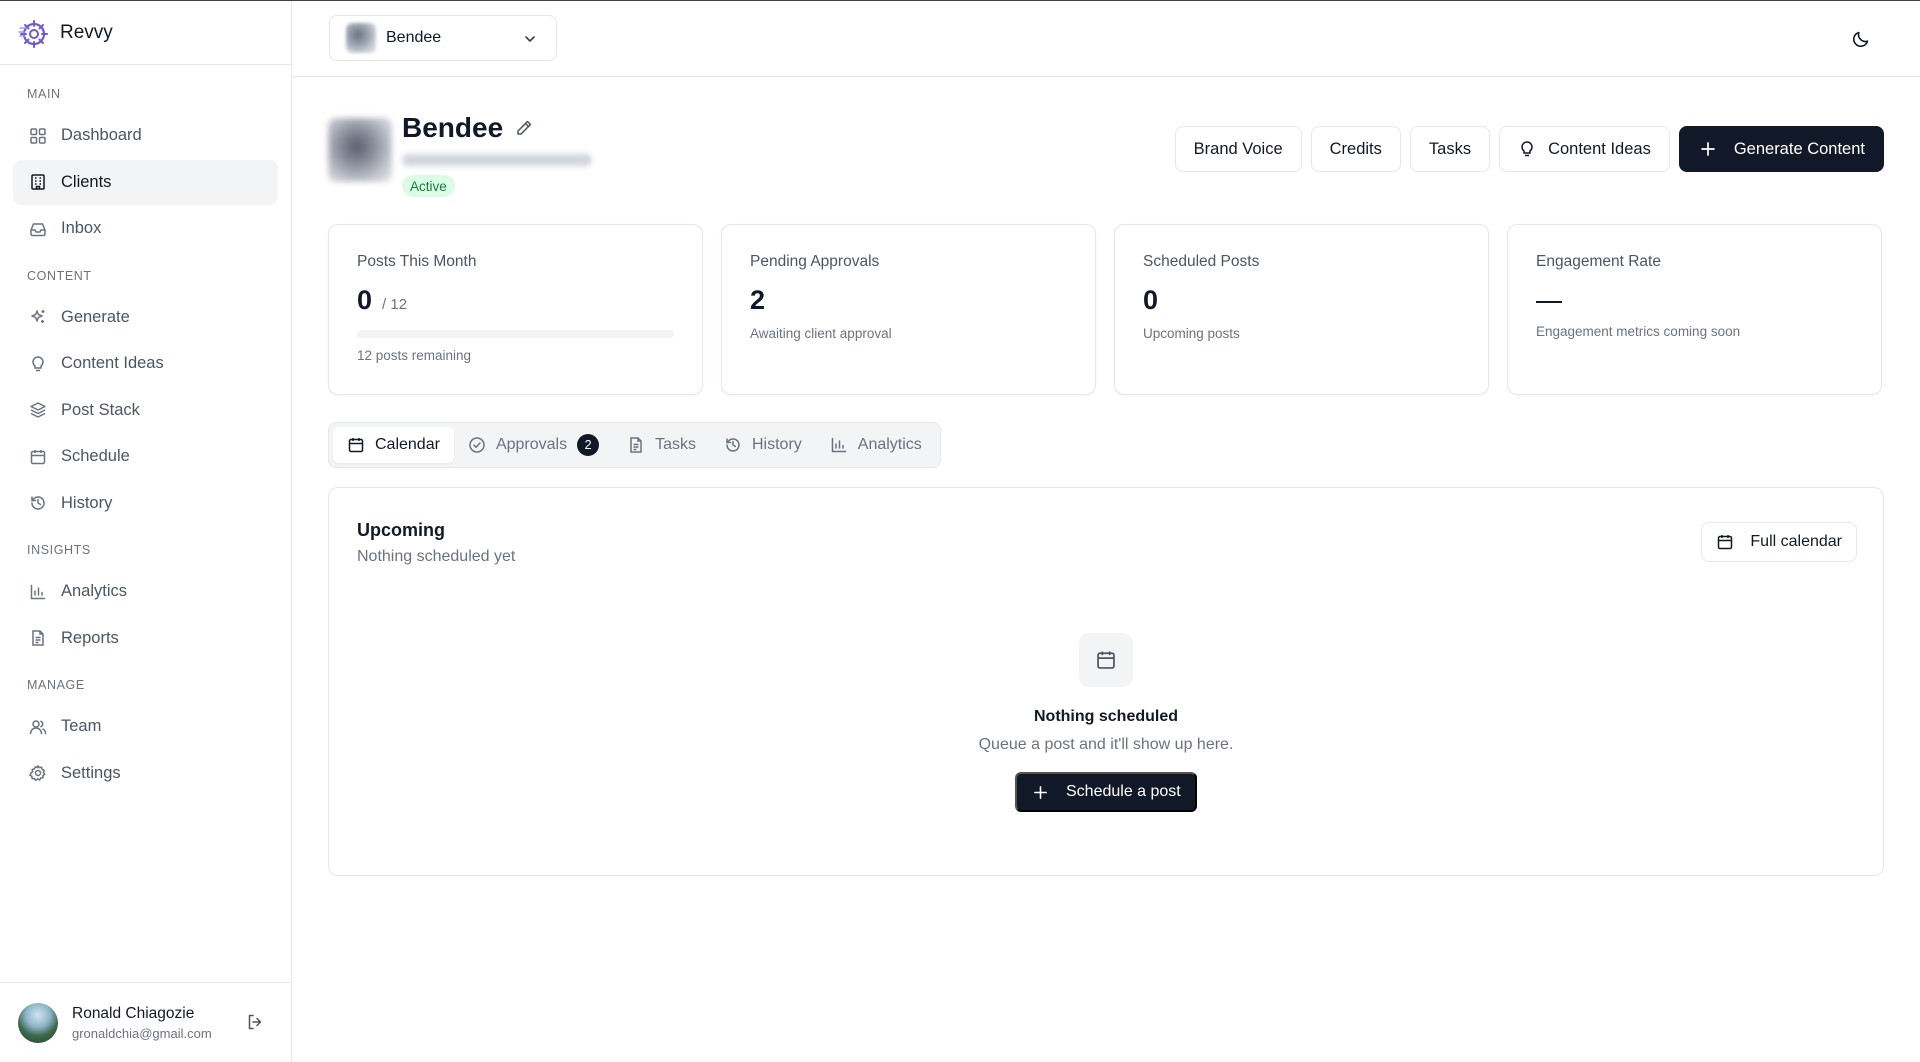  What do you see at coordinates (428, 186) in the screenshot?
I see `status-badge: Active` at bounding box center [428, 186].